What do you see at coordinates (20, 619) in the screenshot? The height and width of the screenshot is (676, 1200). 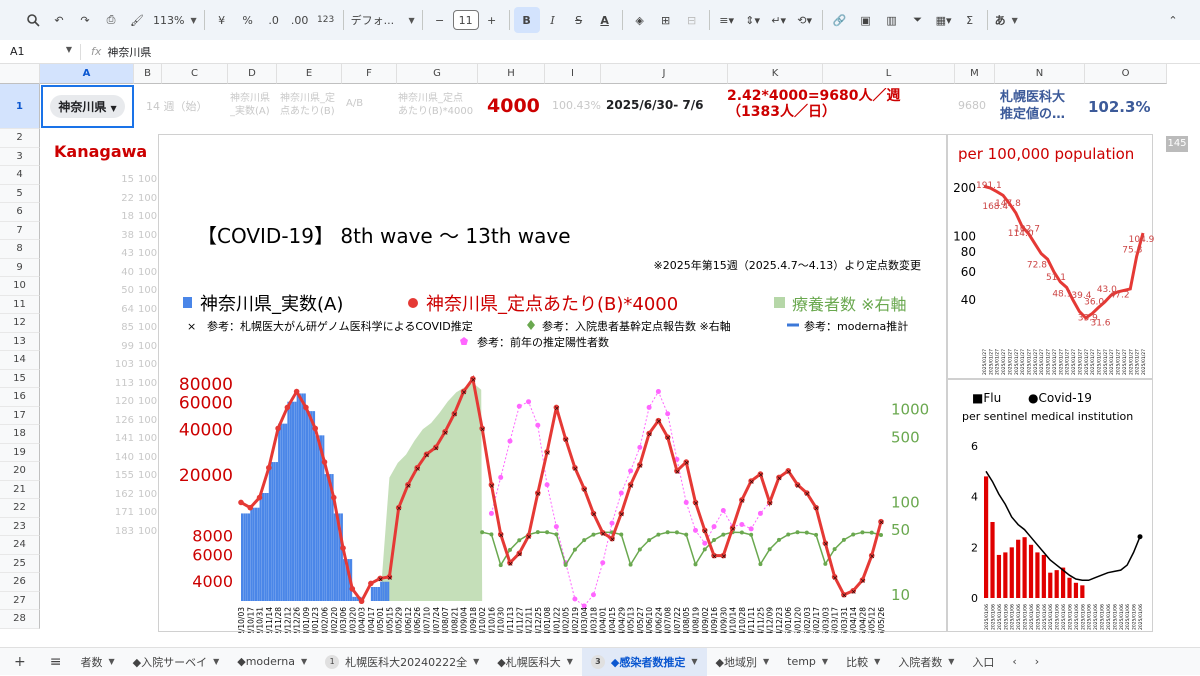 I see `row-header-28: 28` at bounding box center [20, 619].